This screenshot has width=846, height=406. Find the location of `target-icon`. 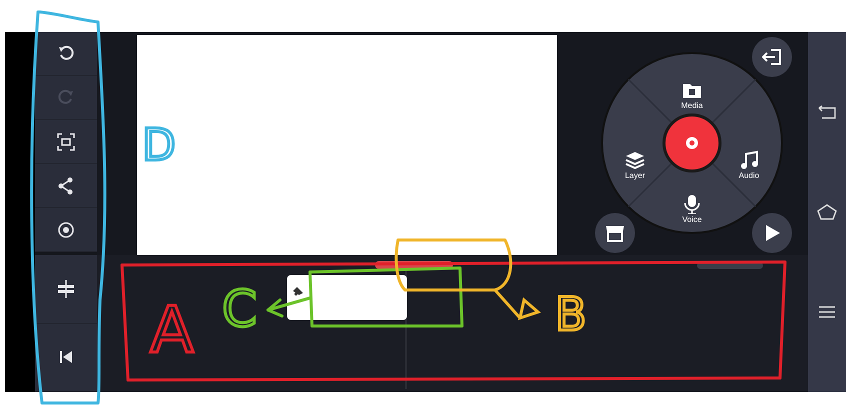

target-icon is located at coordinates (66, 229).